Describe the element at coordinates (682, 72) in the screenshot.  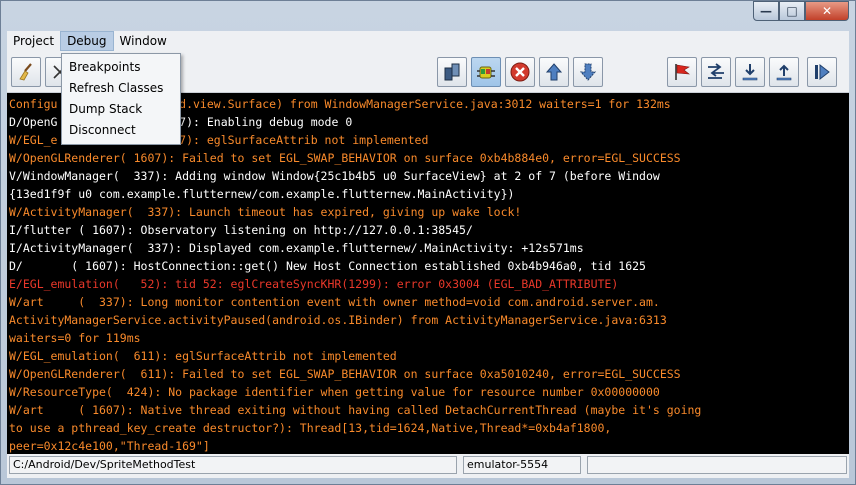
I see `flag-icon` at that location.